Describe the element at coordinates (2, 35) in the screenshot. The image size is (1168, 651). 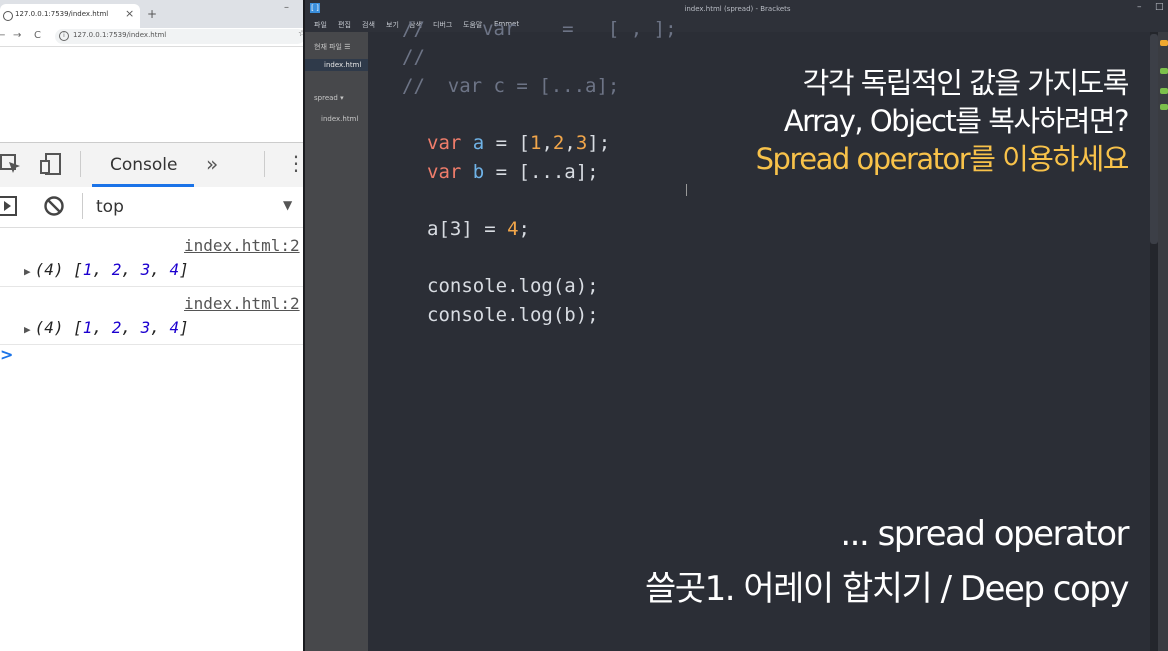
I see `back-button: ←` at that location.